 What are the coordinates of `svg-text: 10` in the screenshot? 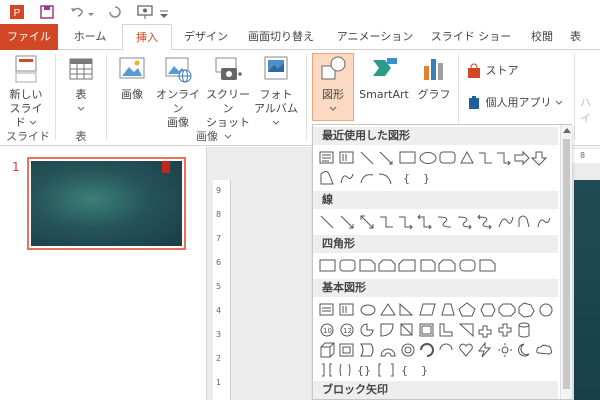 It's located at (327, 331).